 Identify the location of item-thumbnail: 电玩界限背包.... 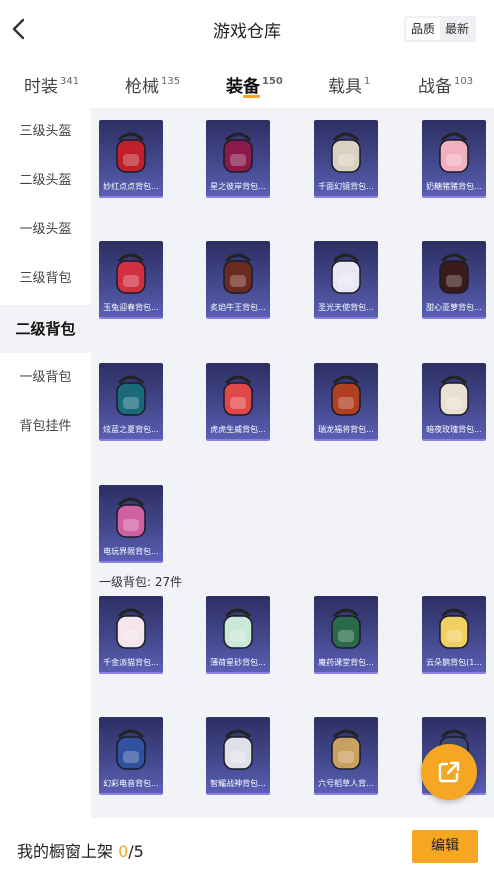
(131, 524).